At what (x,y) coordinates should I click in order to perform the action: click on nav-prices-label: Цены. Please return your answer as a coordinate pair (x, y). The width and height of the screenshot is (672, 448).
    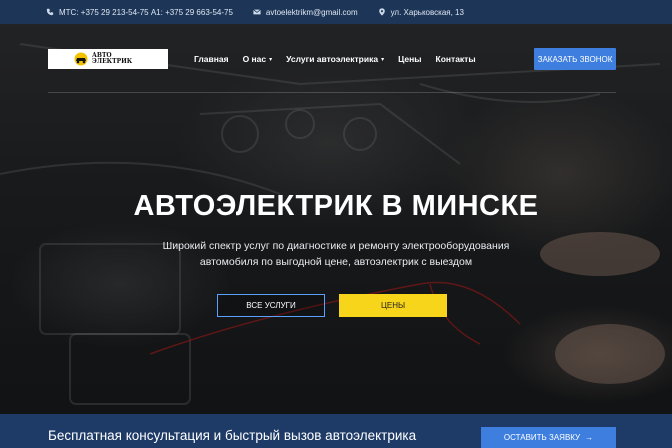
    Looking at the image, I should click on (410, 59).